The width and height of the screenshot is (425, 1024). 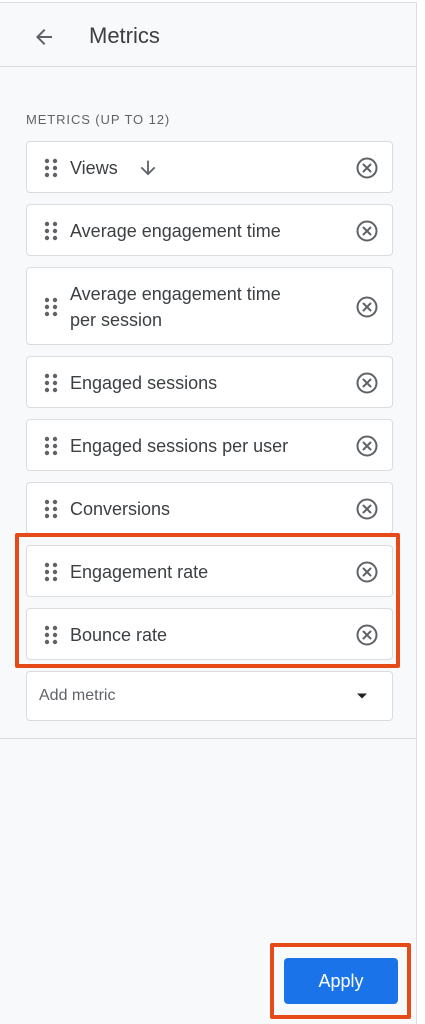 I want to click on metric-item-average-engagement-time: Average engagement time, so click(x=209, y=230).